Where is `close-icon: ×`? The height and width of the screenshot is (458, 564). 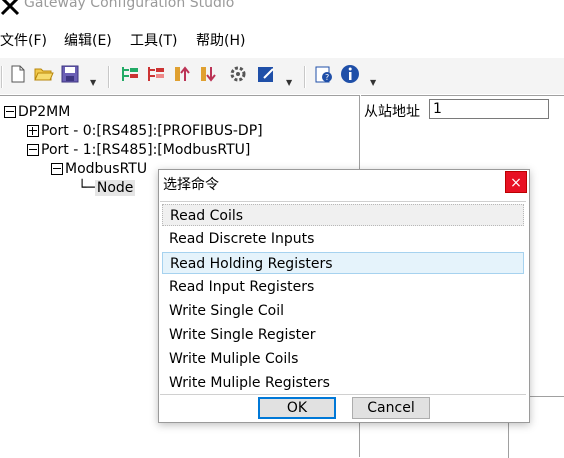
close-icon: × is located at coordinates (516, 183).